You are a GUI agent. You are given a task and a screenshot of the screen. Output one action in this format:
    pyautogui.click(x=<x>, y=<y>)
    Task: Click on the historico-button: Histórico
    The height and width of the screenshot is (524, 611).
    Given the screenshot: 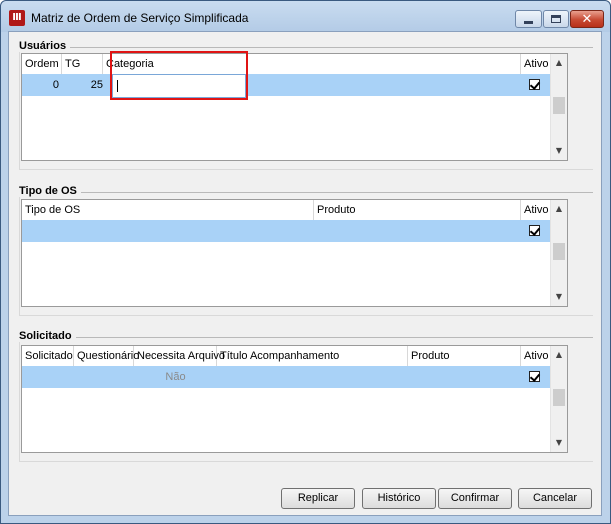 What is the action you would take?
    pyautogui.click(x=399, y=498)
    